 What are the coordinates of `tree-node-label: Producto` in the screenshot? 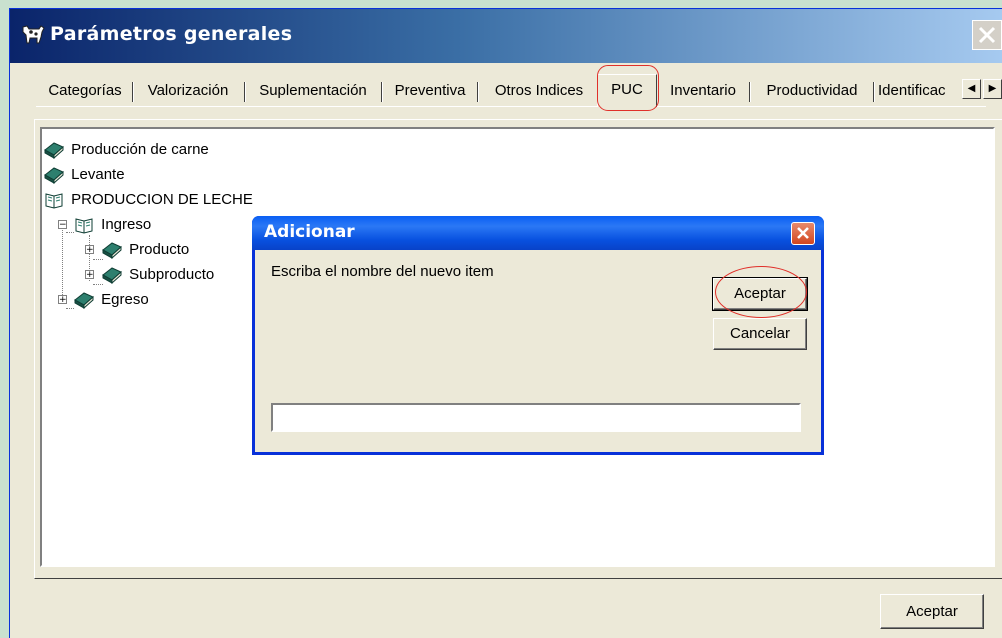 It's located at (159, 250).